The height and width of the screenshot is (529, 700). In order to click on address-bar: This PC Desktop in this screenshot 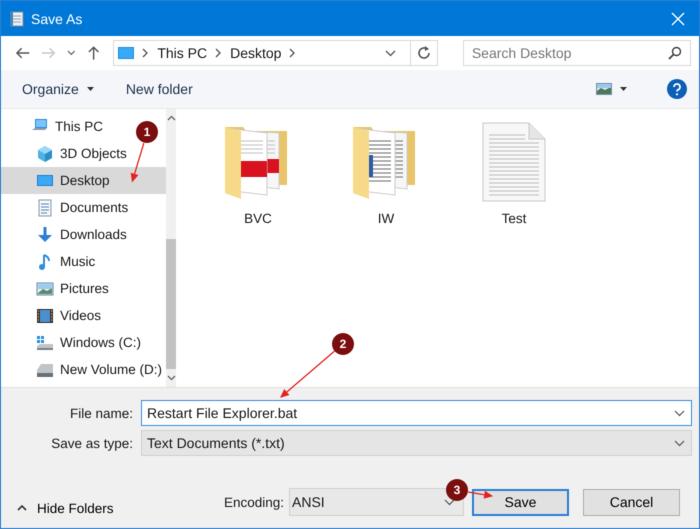, I will do `click(275, 53)`.